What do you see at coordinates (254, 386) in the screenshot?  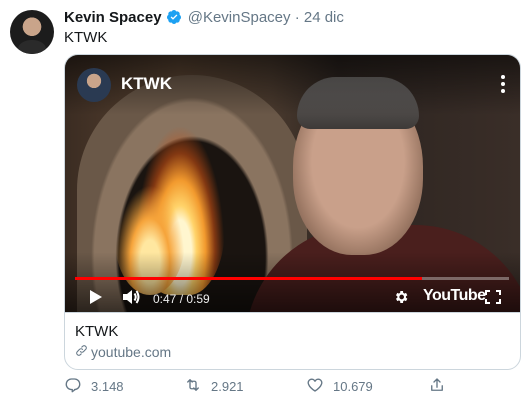 I see `tweet-actions: 3.148 2.921 10.679` at bounding box center [254, 386].